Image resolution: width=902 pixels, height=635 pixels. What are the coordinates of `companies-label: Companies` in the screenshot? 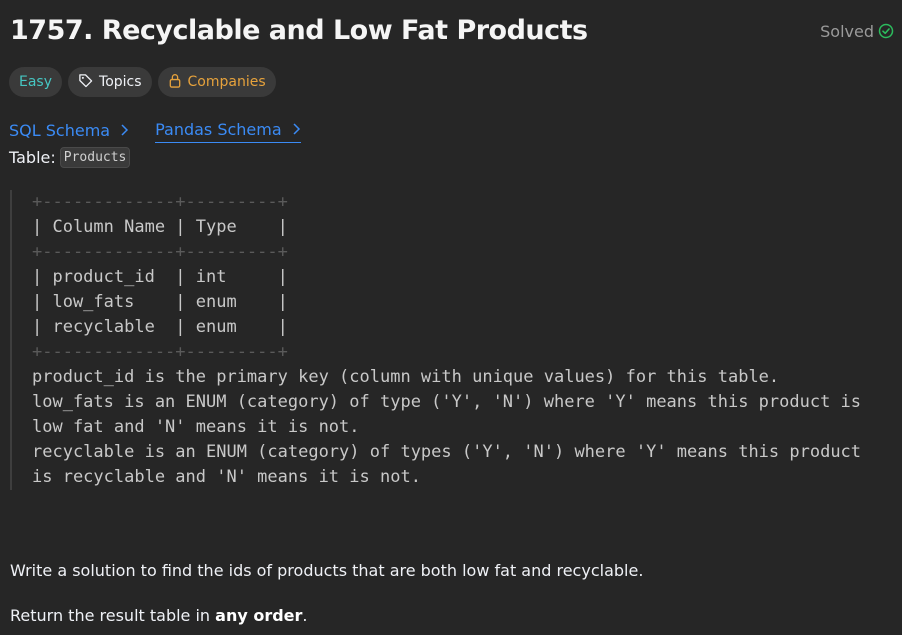 It's located at (226, 82).